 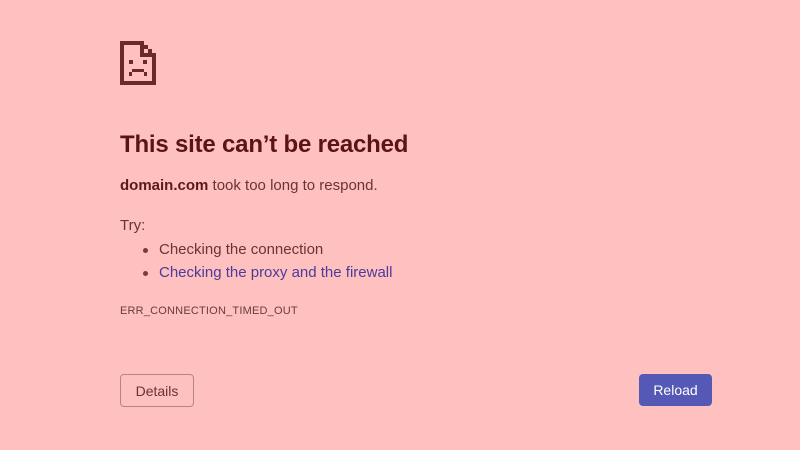 I want to click on suggestion-check-connection: Checking the connection, so click(x=267, y=251).